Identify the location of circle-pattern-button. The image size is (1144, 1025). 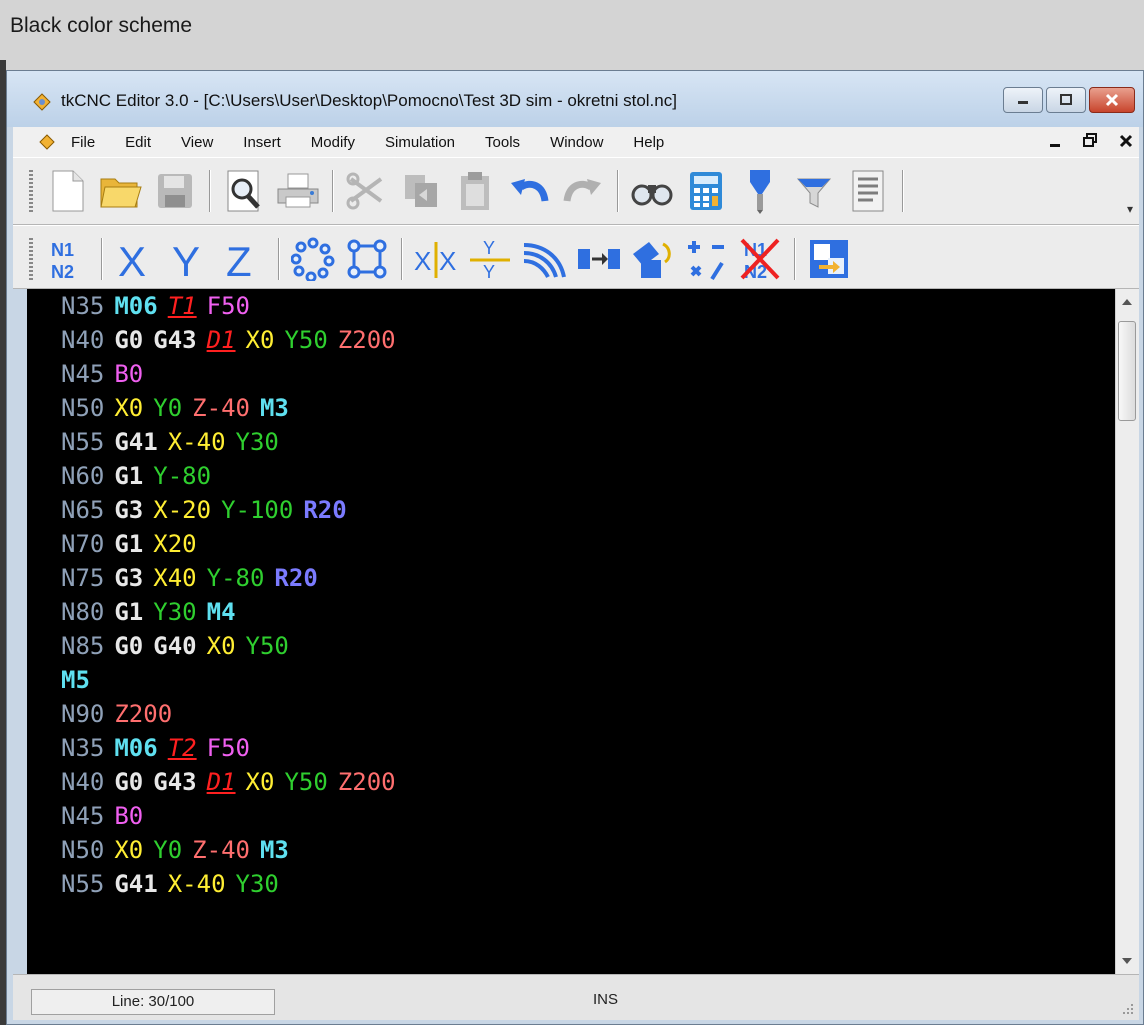
(313, 259).